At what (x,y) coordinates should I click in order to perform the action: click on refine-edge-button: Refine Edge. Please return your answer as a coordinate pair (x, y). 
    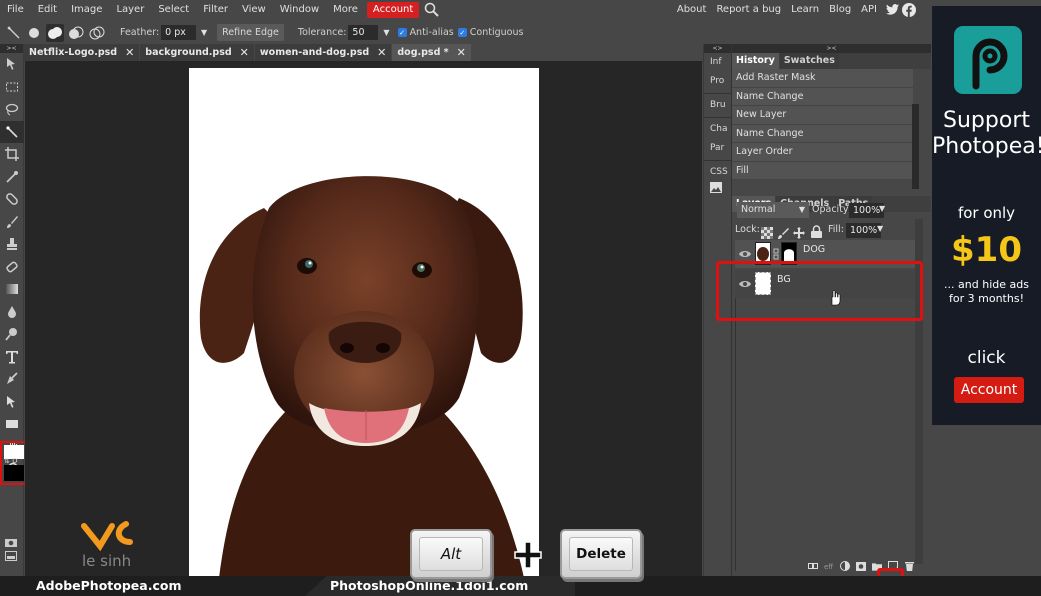
    Looking at the image, I should click on (250, 32).